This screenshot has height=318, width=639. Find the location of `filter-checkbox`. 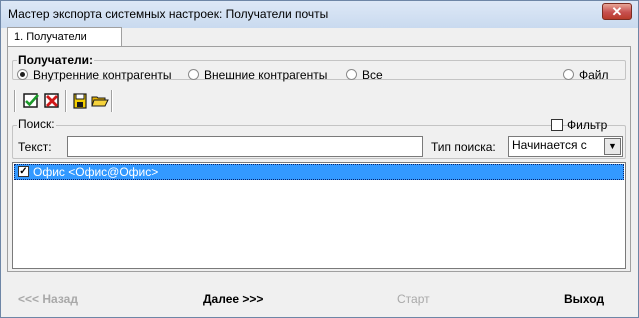

filter-checkbox is located at coordinates (557, 125).